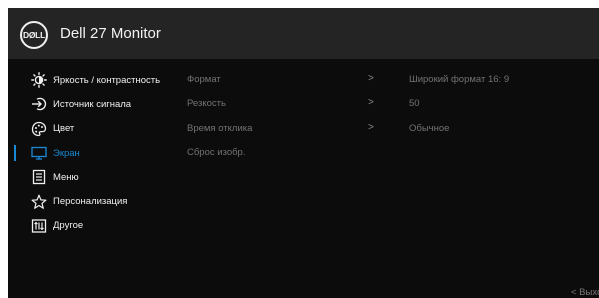  I want to click on color-palette-icon, so click(39, 129).